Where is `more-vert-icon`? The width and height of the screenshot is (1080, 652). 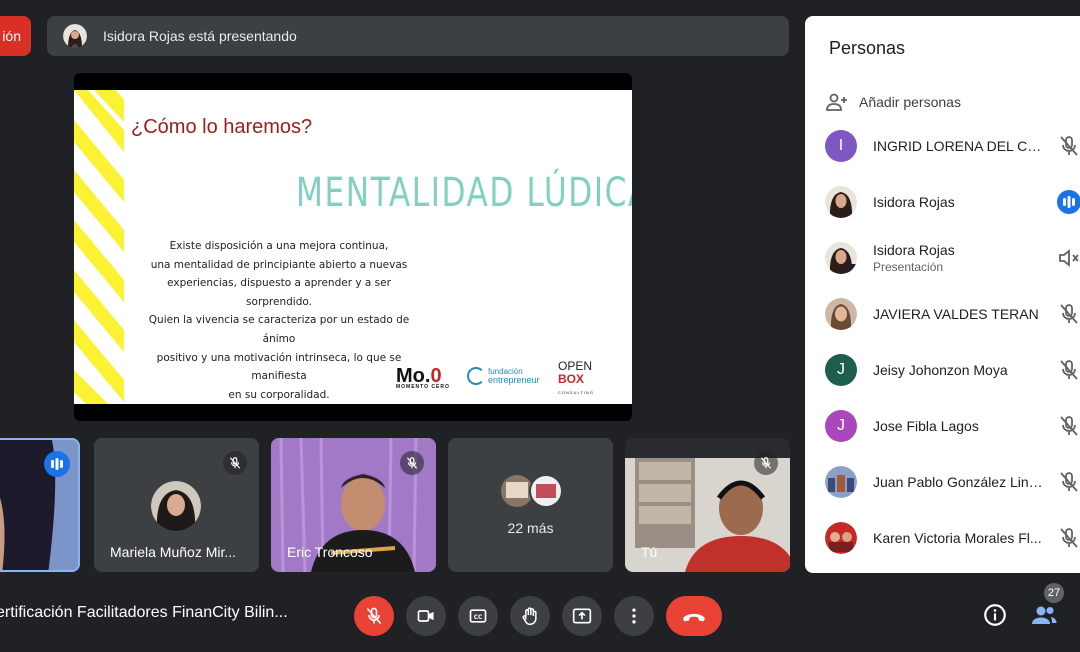 more-vert-icon is located at coordinates (634, 616).